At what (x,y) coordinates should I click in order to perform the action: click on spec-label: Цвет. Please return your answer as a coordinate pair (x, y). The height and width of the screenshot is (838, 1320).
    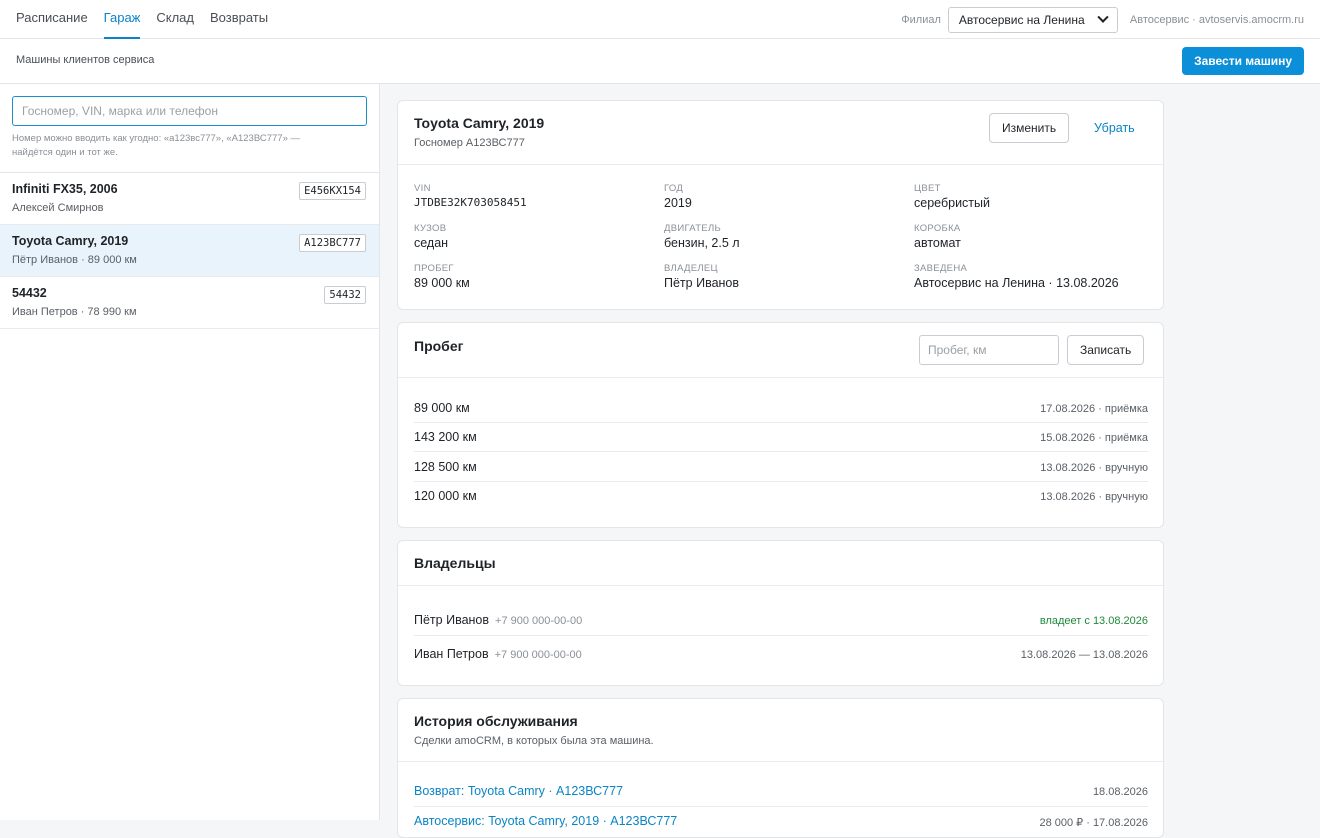
    Looking at the image, I should click on (927, 188).